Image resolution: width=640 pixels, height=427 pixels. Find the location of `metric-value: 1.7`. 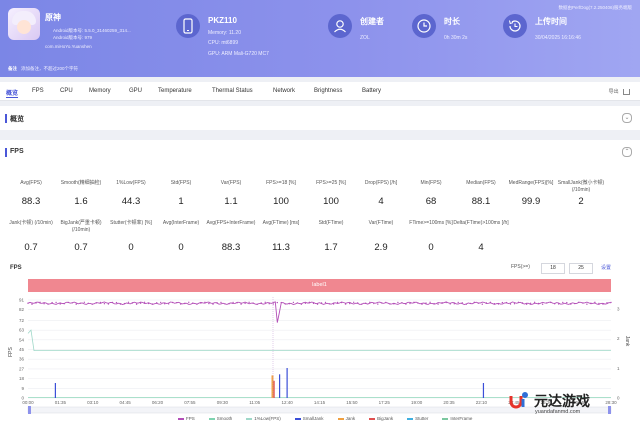

metric-value: 1.7 is located at coordinates (331, 247).